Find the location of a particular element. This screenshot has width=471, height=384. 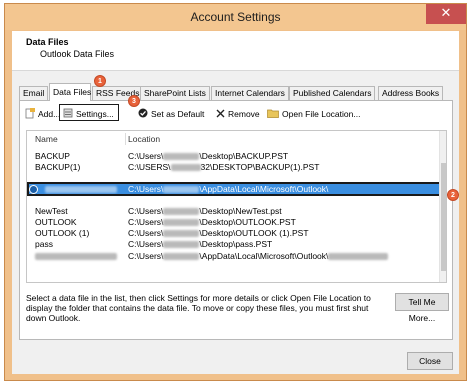

set-as-default-button: Set as Default is located at coordinates (171, 114).